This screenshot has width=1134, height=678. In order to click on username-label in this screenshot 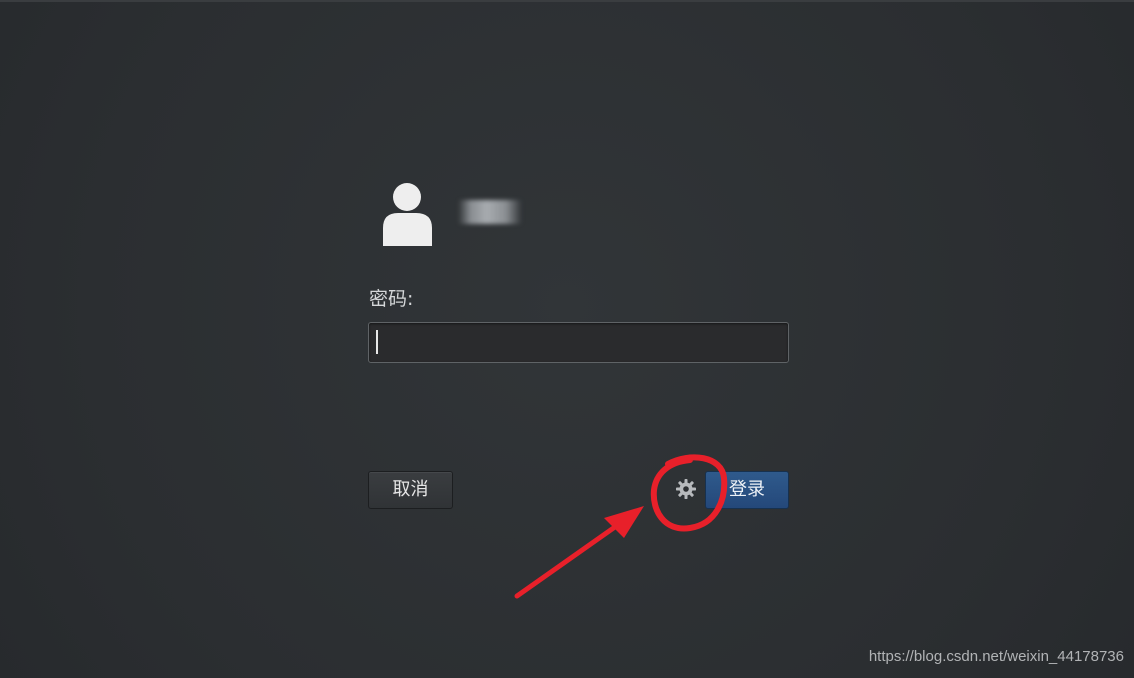, I will do `click(490, 212)`.